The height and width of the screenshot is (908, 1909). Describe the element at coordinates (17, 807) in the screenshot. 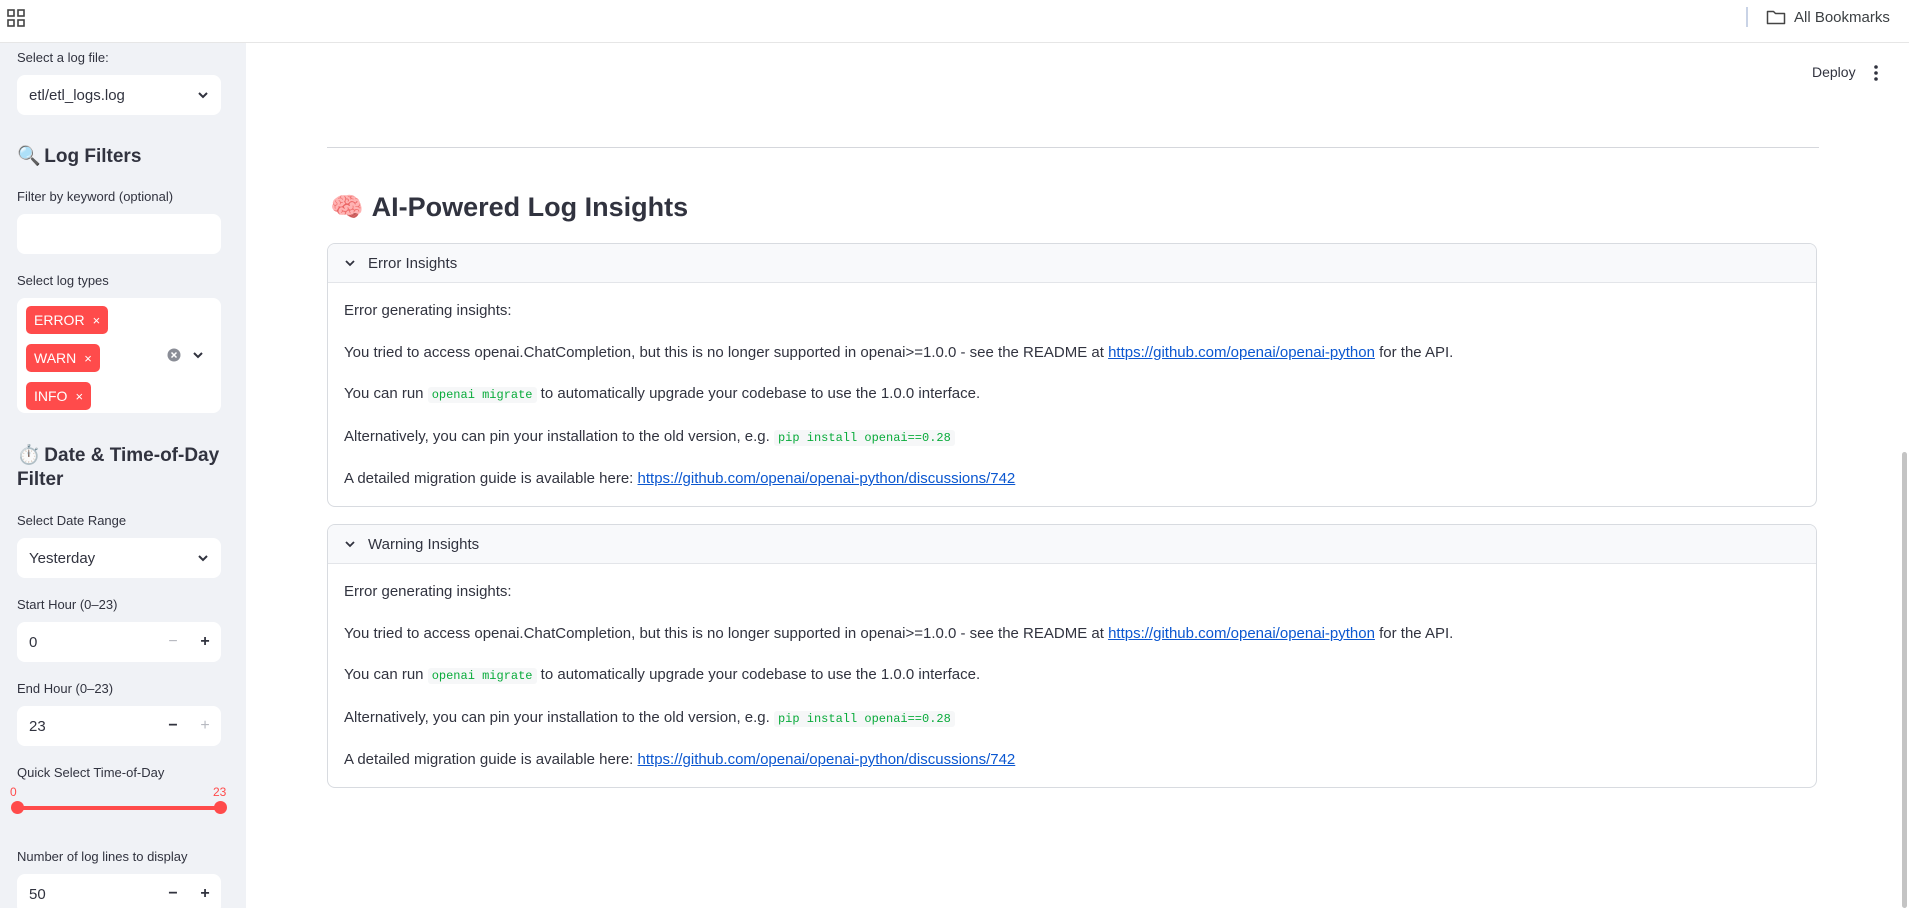

I see `slider-min-thumb` at that location.